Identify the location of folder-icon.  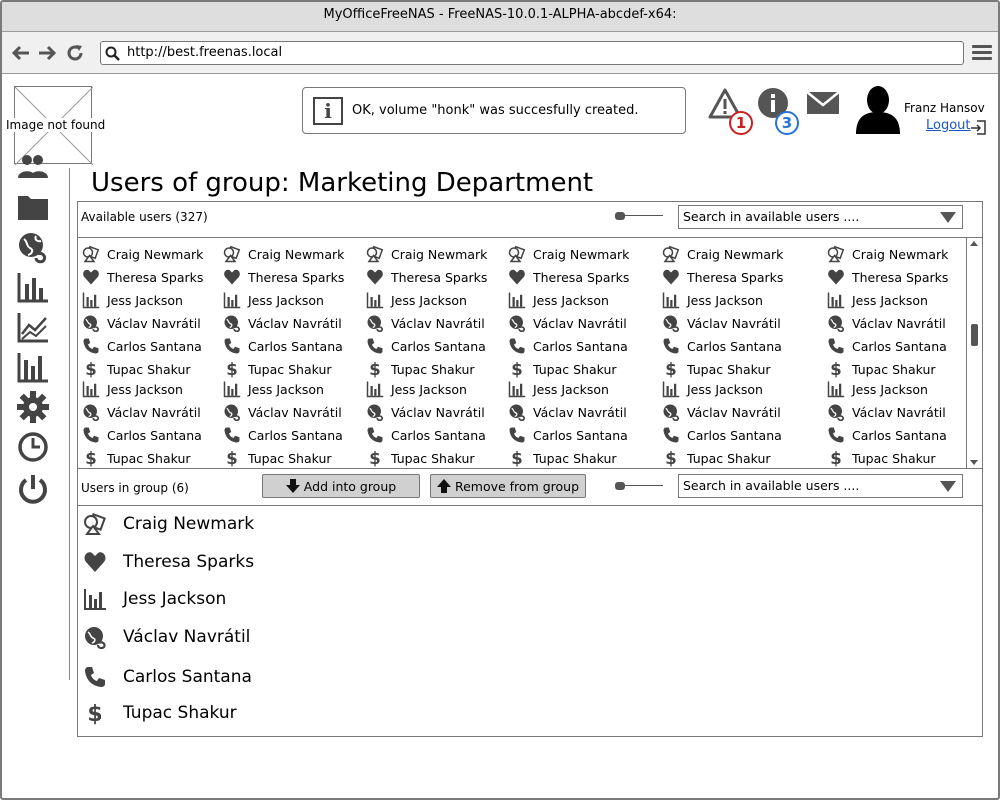
(33, 207).